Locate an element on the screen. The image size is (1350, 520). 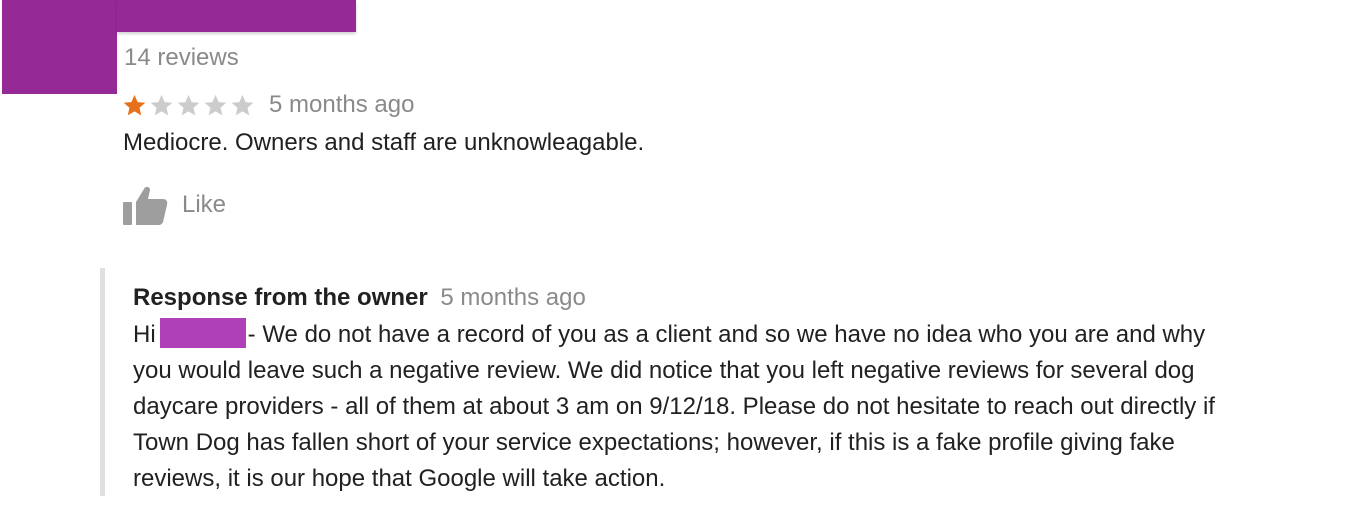
star-rating is located at coordinates (188, 105).